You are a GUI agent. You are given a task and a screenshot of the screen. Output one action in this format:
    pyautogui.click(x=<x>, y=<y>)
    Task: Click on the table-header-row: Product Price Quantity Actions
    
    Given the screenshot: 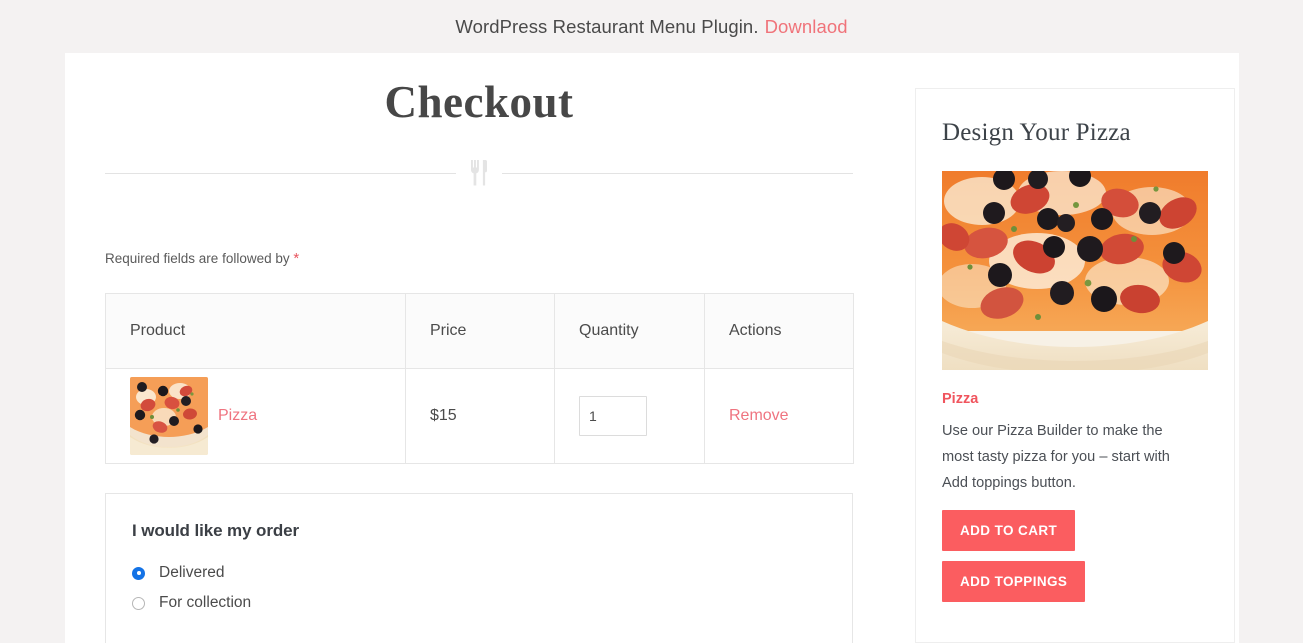 What is the action you would take?
    pyautogui.click(x=479, y=331)
    